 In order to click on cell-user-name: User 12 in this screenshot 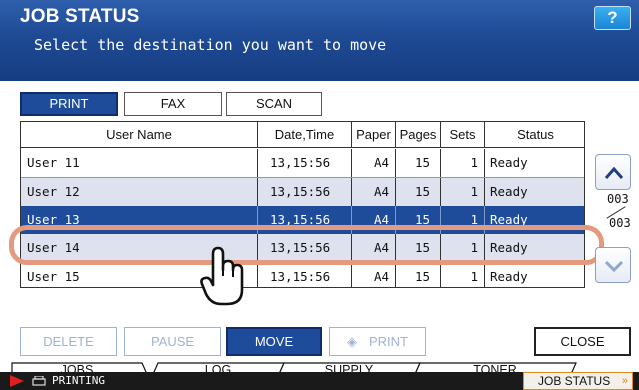, I will do `click(139, 192)`.